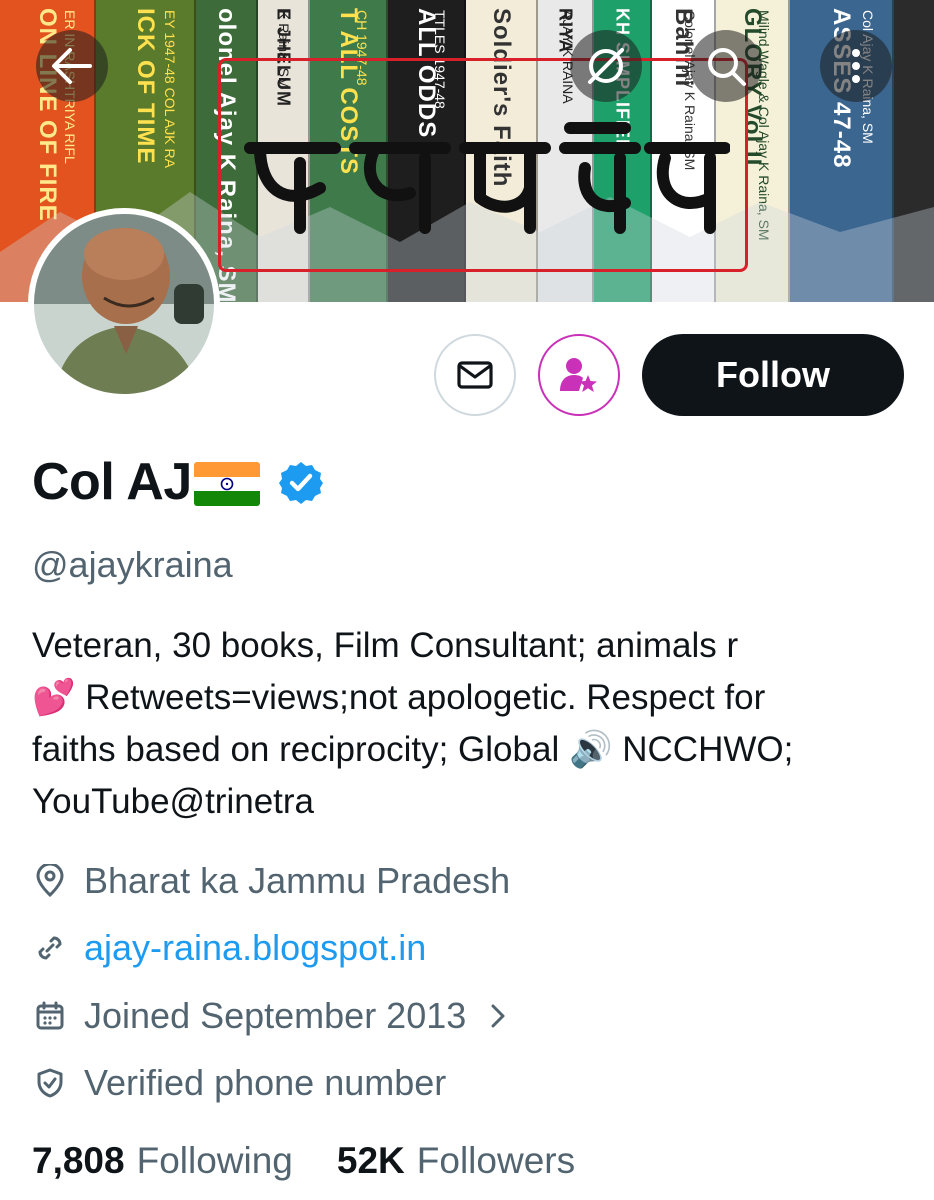 This screenshot has height=1200, width=934. I want to click on website-link: ajay-raina.blogspot.in, so click(255, 948).